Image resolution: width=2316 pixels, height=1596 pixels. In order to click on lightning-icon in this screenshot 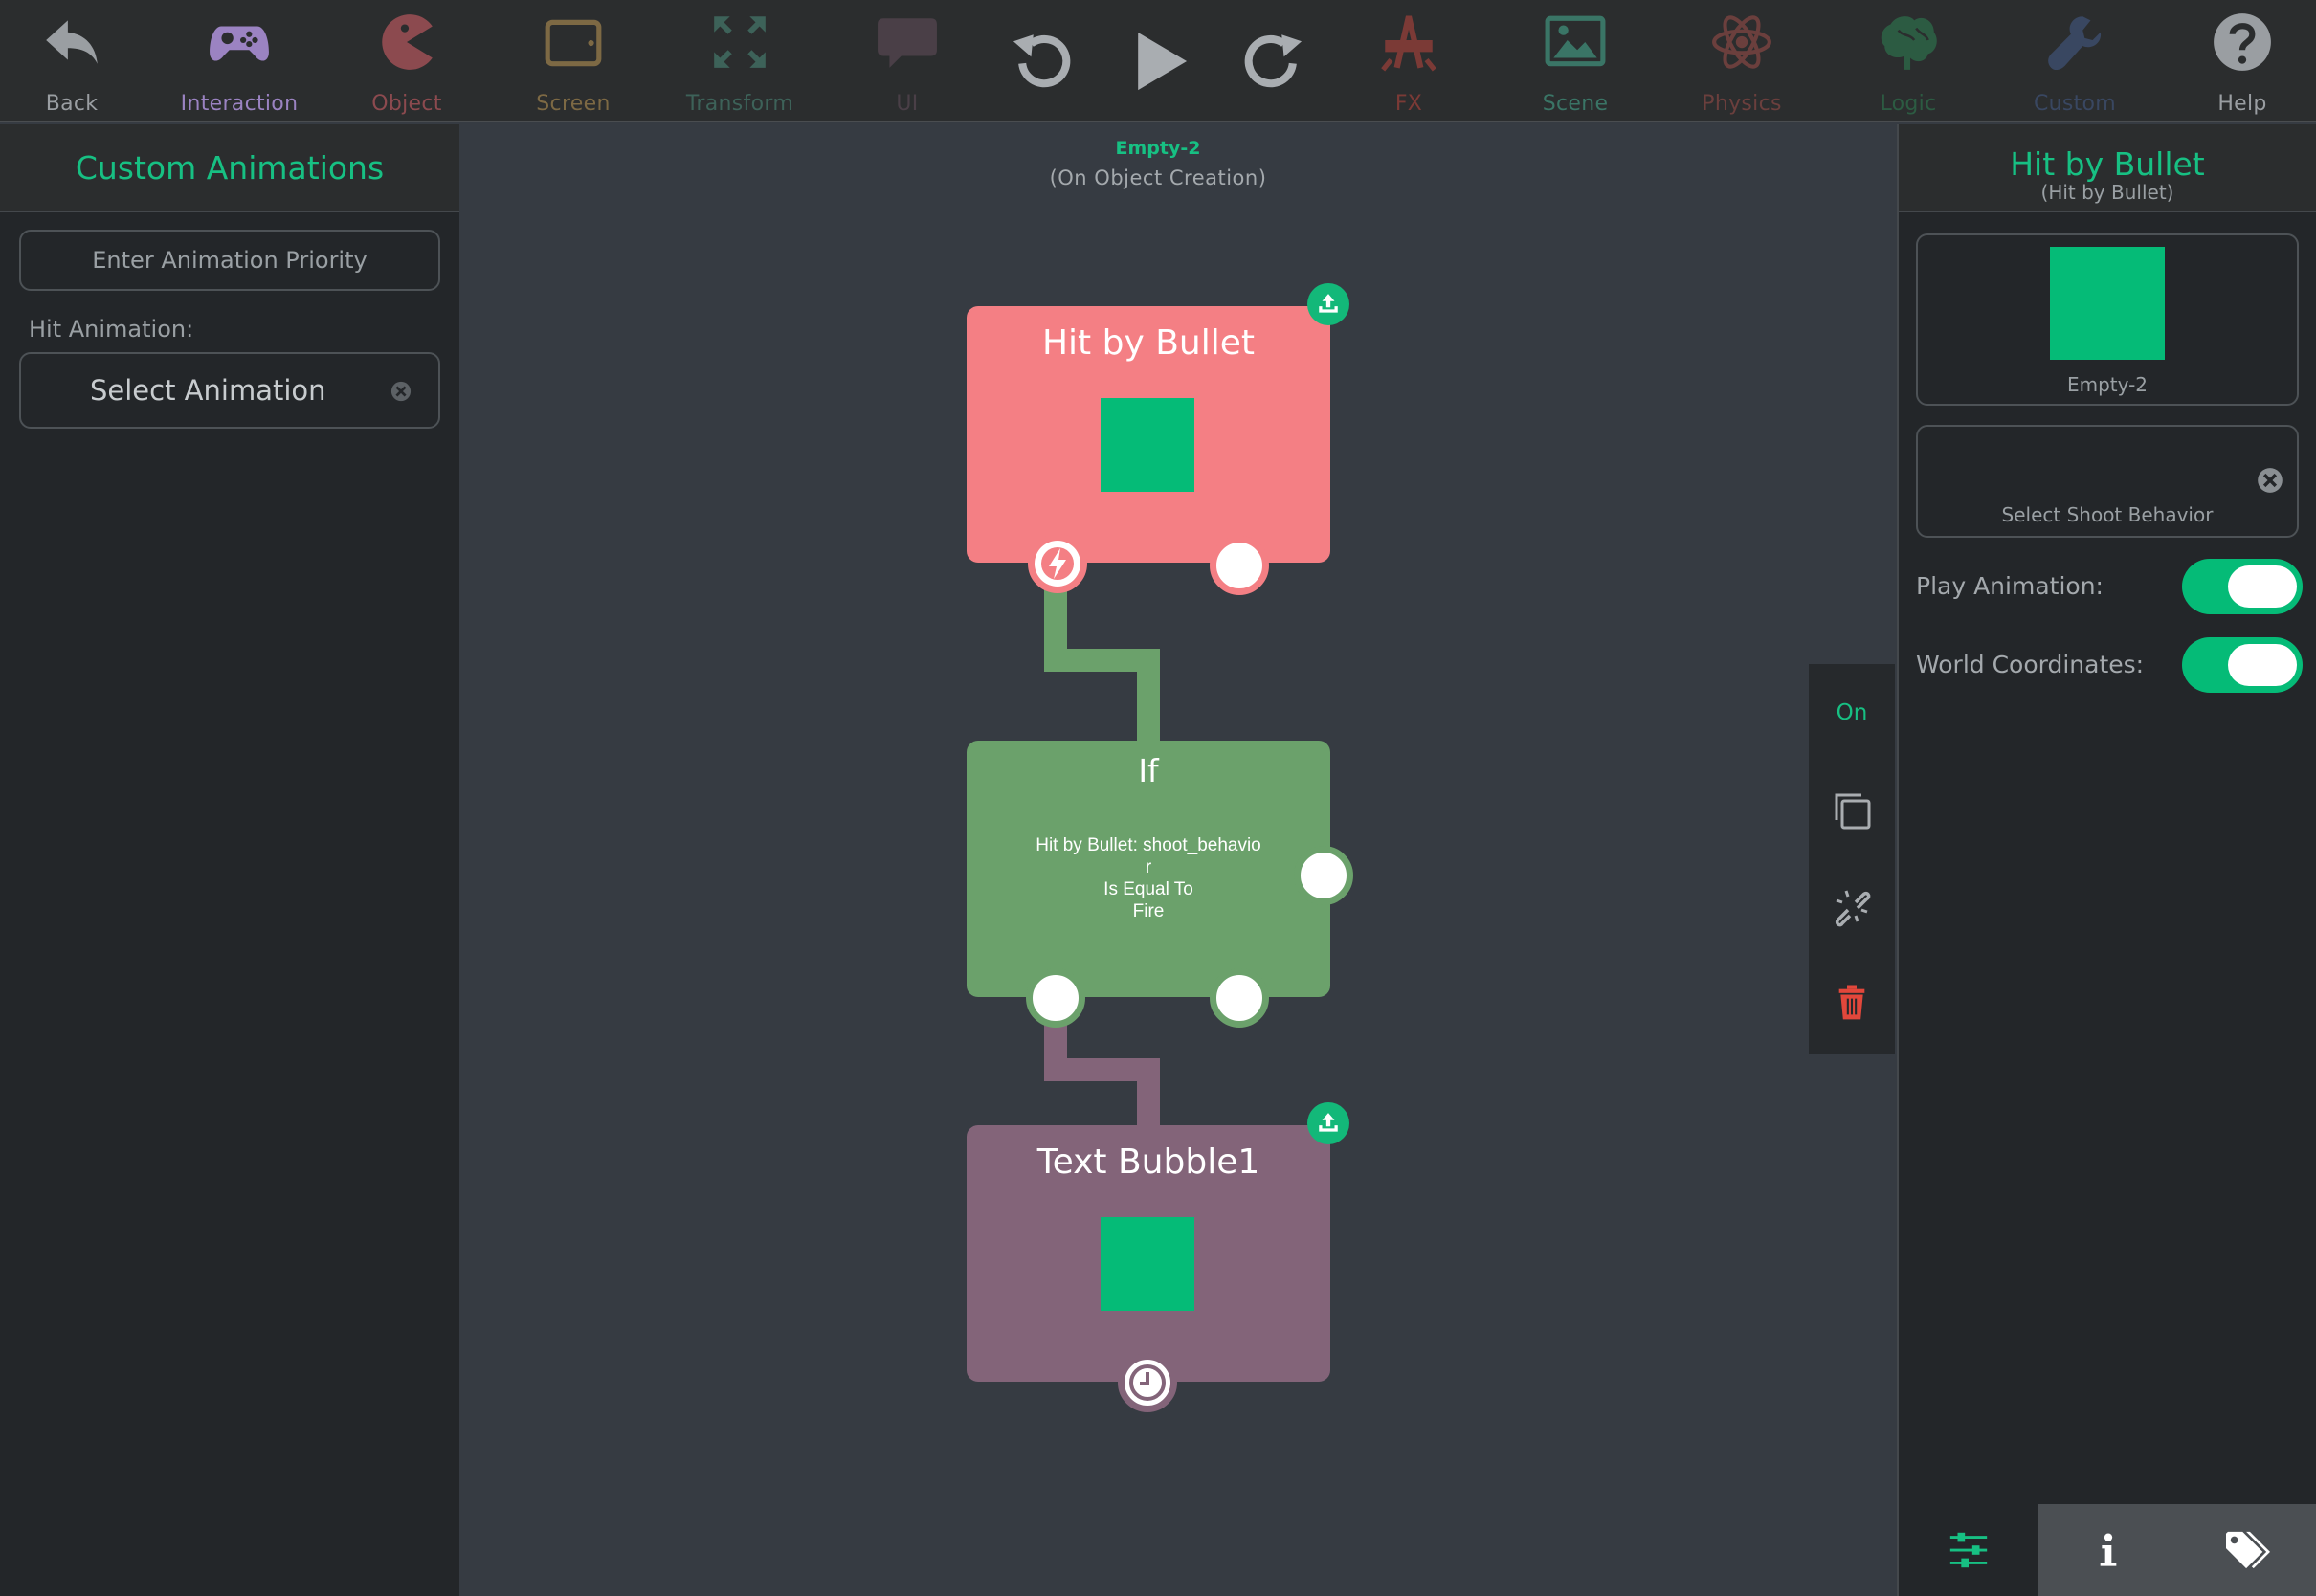, I will do `click(1057, 564)`.